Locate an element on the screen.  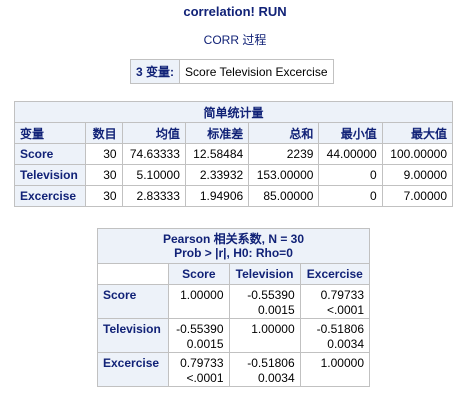
table-cell: 85.00000 is located at coordinates (284, 196).